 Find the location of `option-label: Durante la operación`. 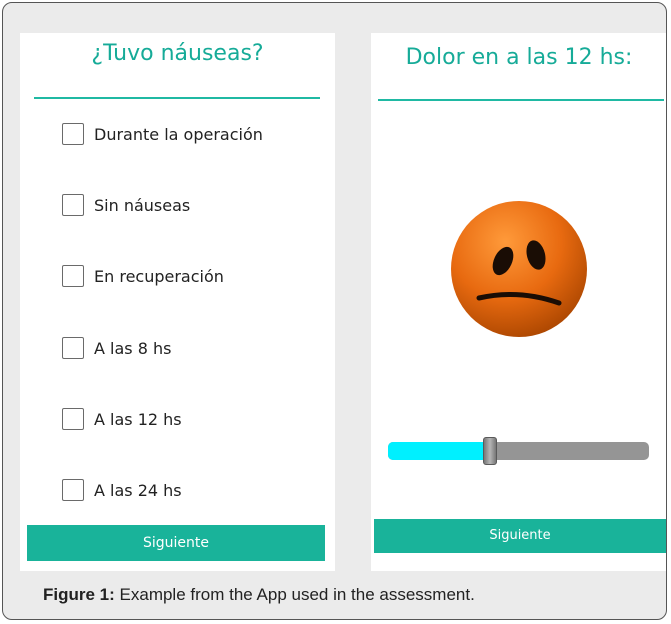

option-label: Durante la operación is located at coordinates (178, 134).